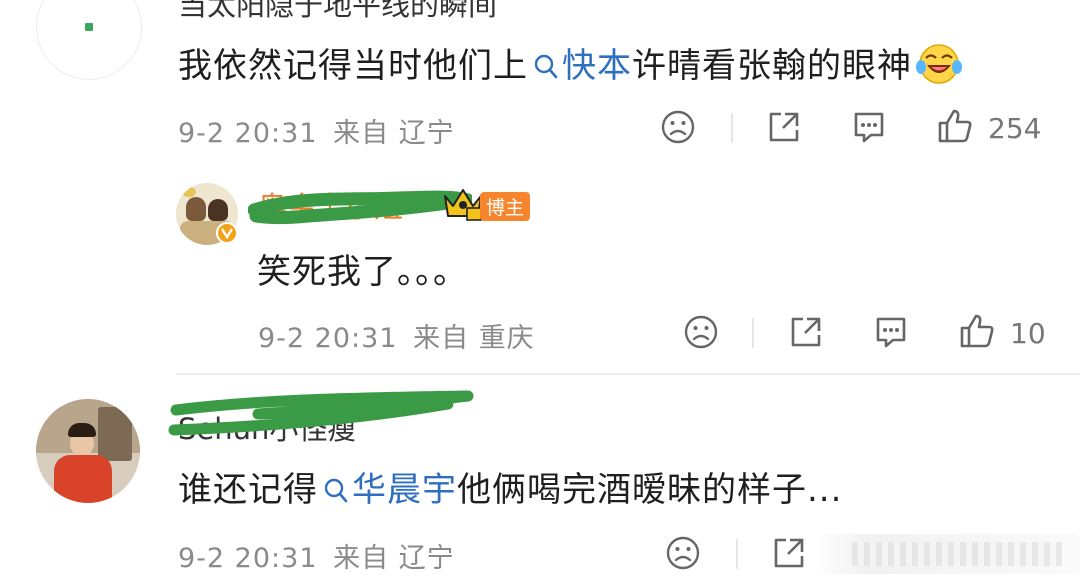  I want to click on reply-meta: 9-2 20:31 来自 重庆, so click(396, 335).